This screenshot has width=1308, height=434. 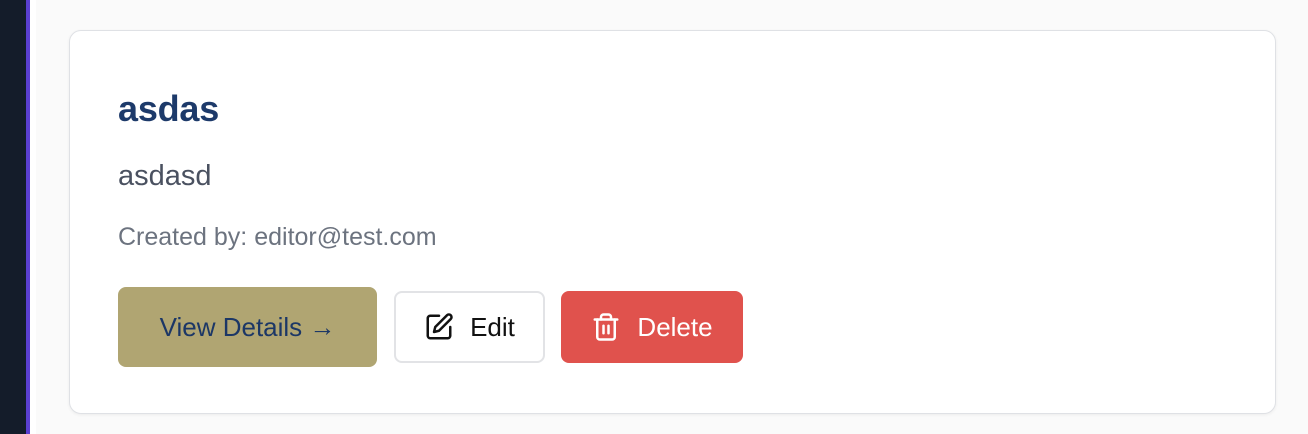 I want to click on view-details-label: View Details →, so click(x=247, y=326).